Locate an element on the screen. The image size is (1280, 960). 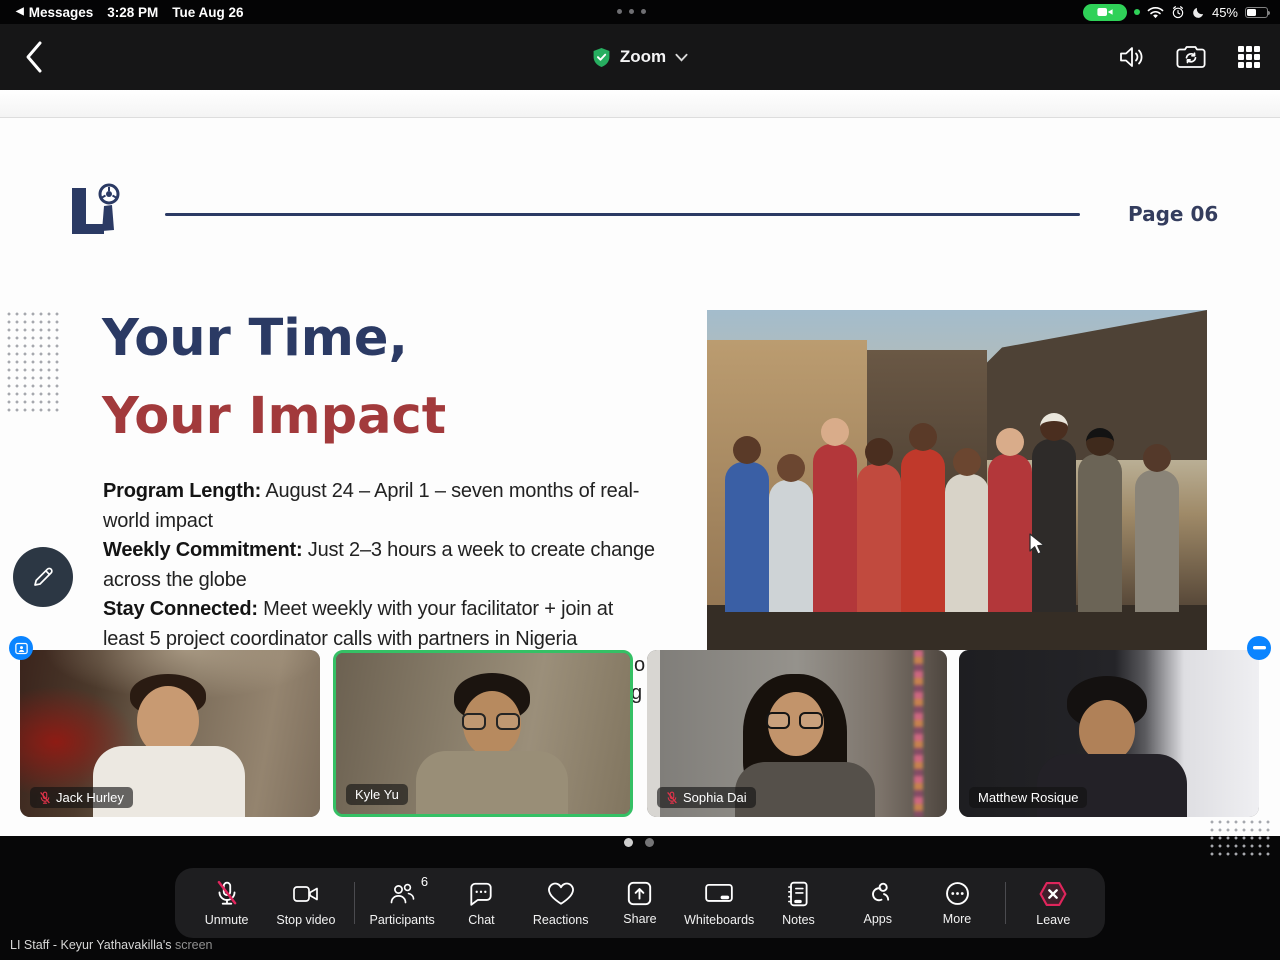
more-ellipsis-icon is located at coordinates (957, 893).